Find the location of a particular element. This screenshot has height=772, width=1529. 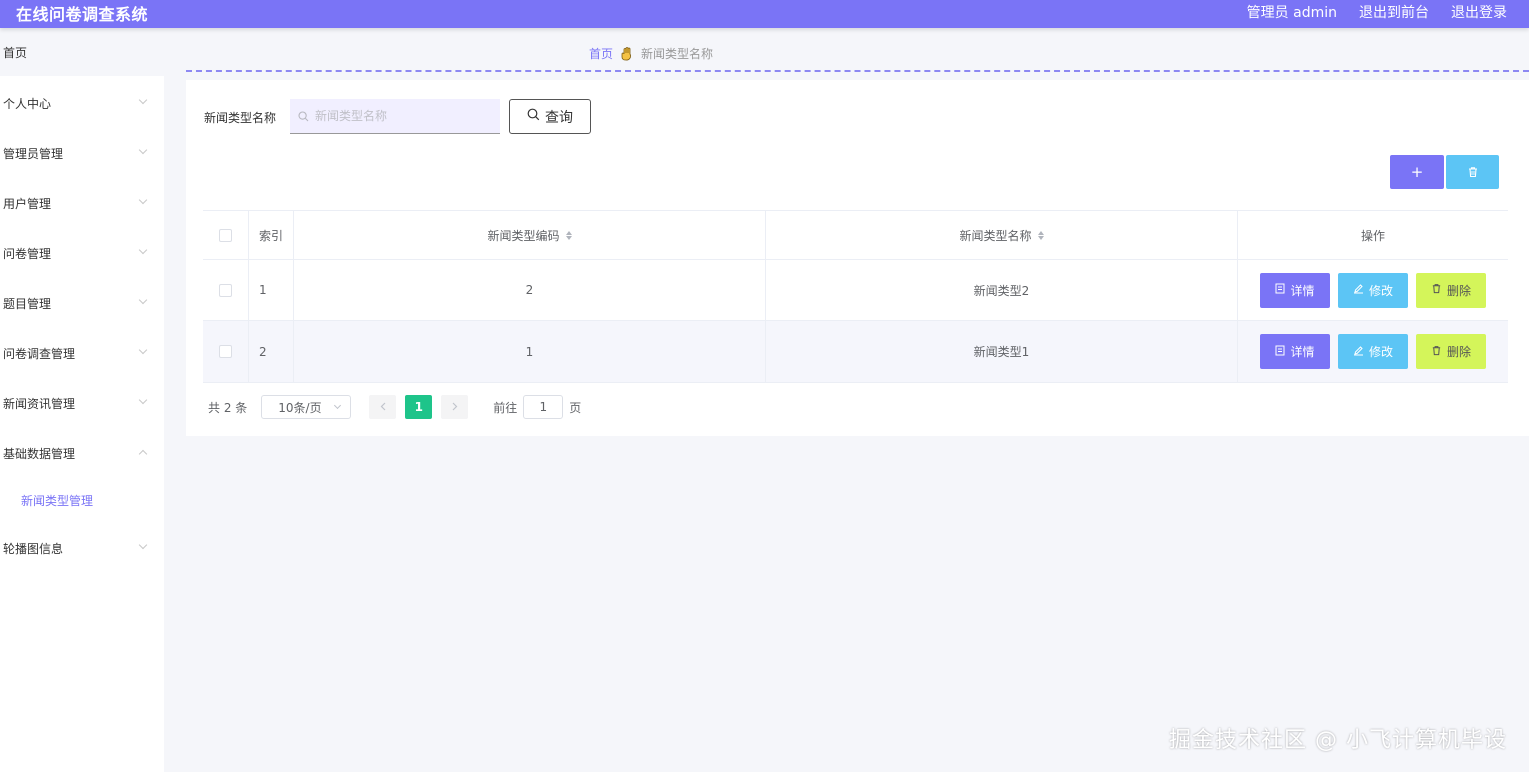

pencil-icon is located at coordinates (1358, 290).